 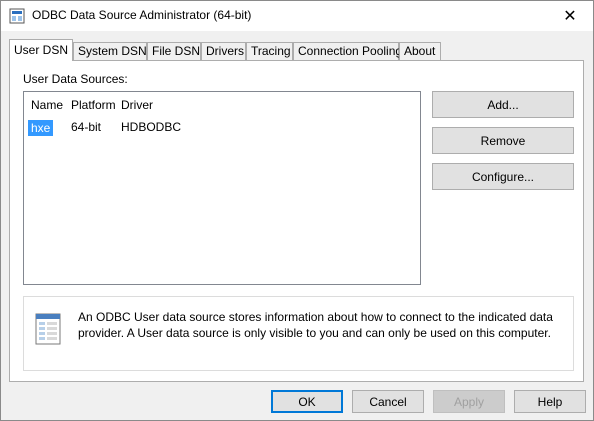 I want to click on row-platform-cell: 64-bit, so click(x=86, y=127).